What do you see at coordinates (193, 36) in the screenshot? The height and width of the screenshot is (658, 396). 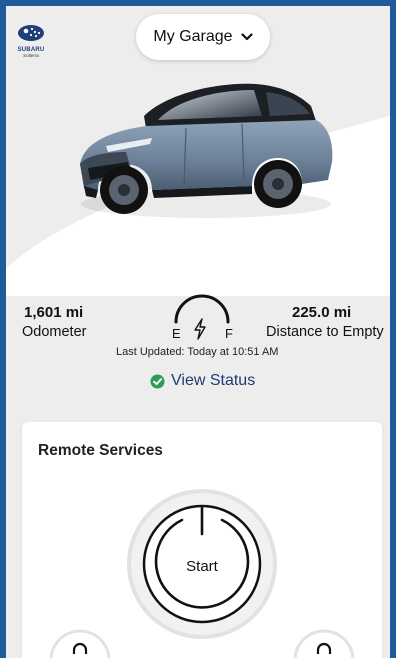 I see `garage-label: My Garage` at bounding box center [193, 36].